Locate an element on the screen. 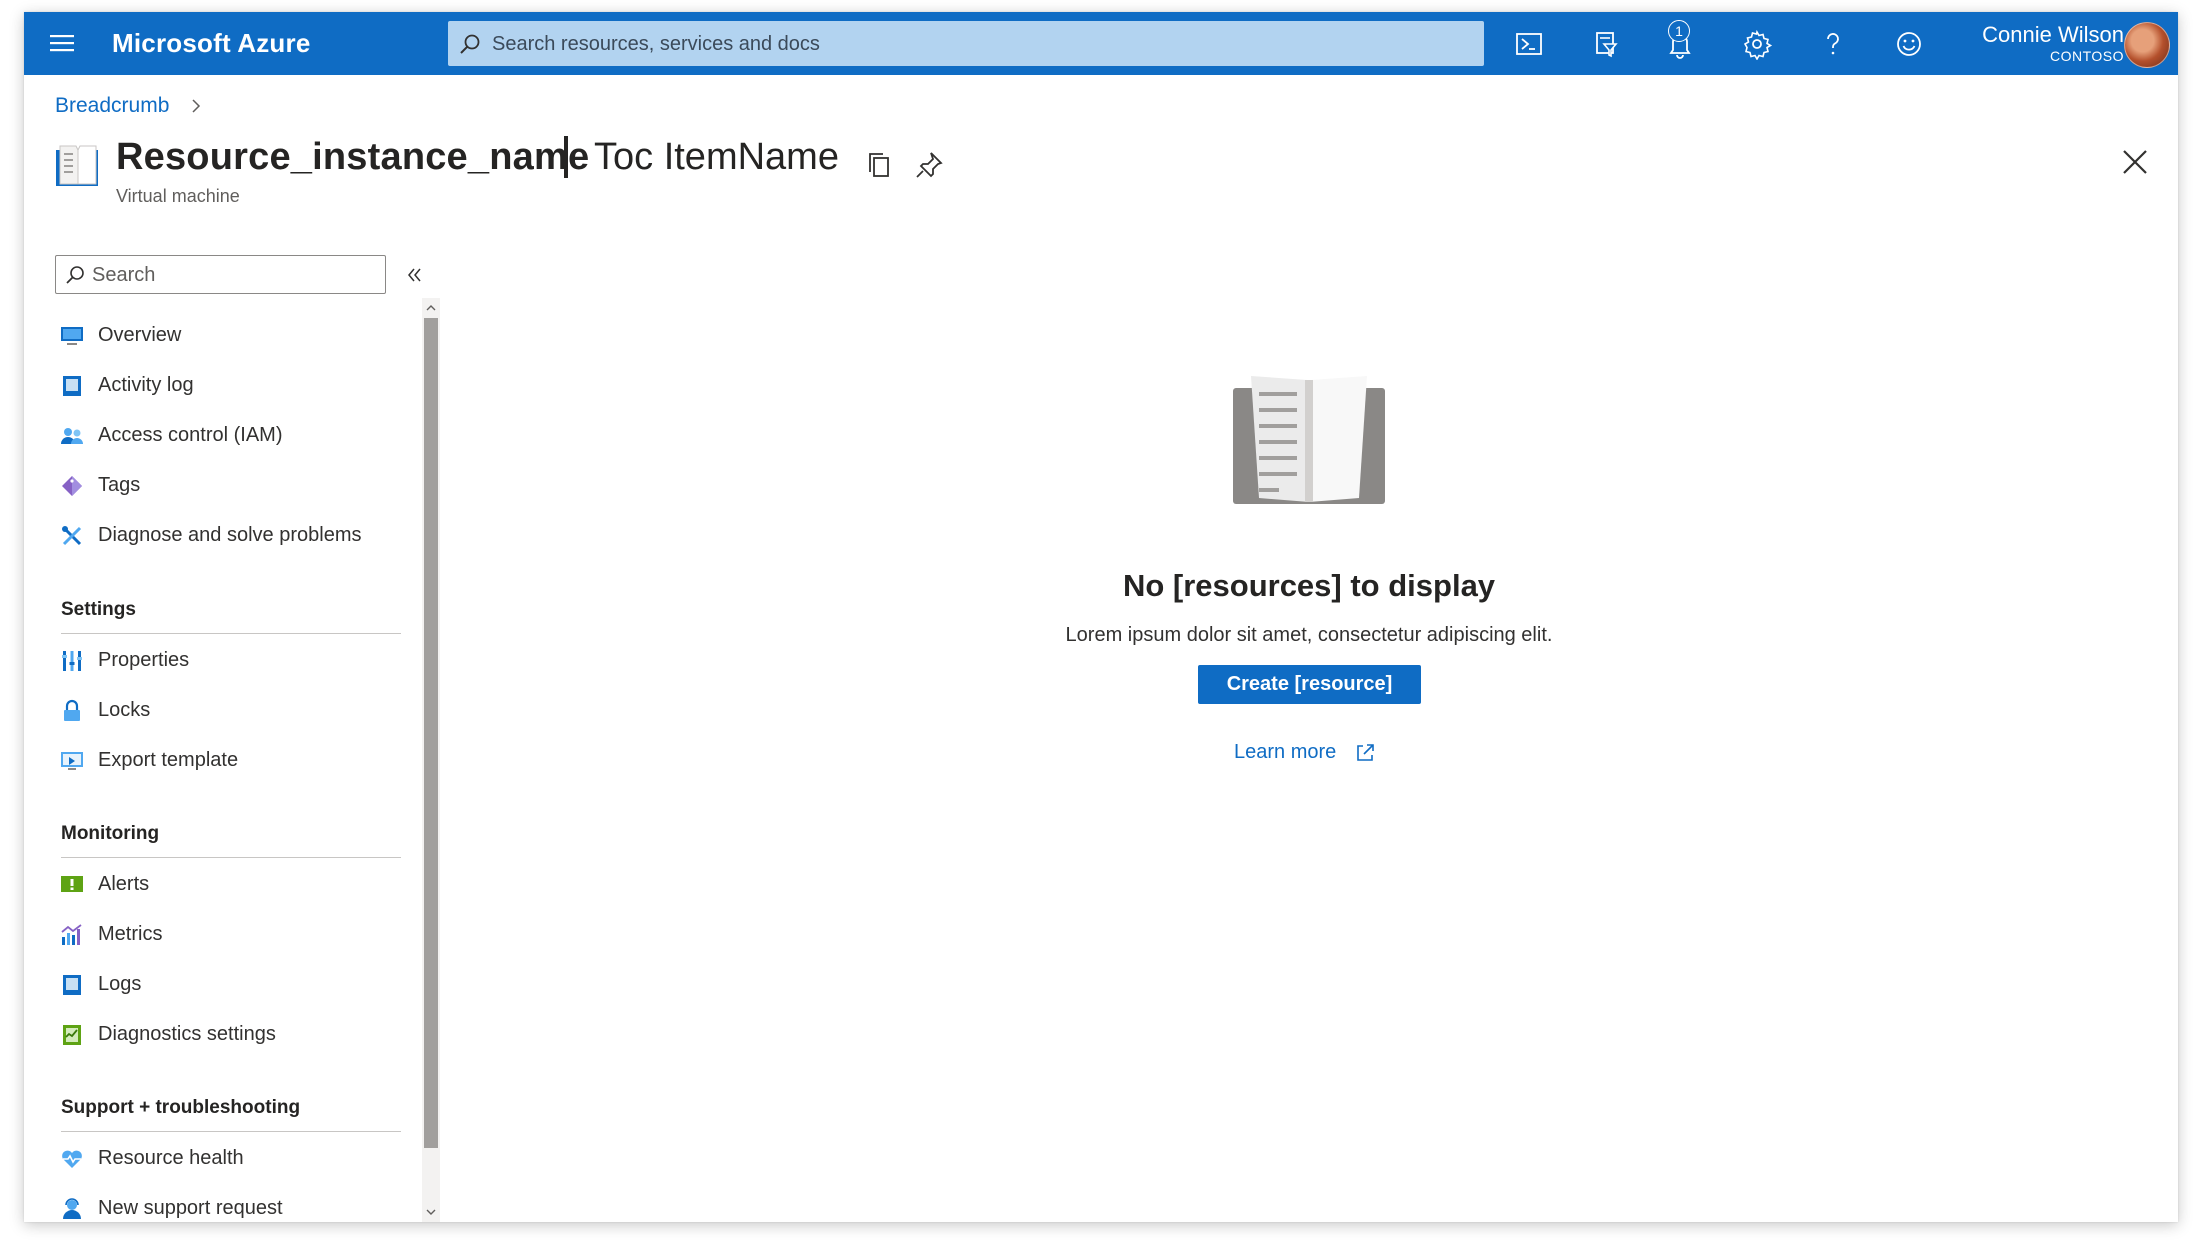  nav-item-alerts: Alerts is located at coordinates (235, 885).